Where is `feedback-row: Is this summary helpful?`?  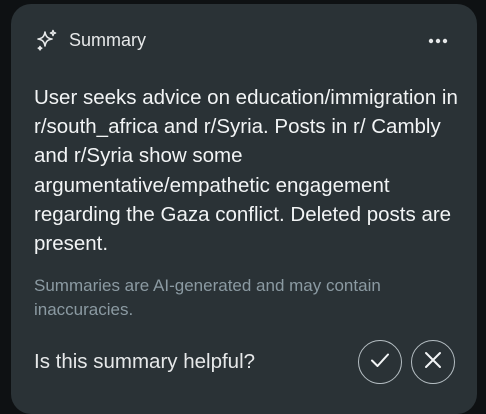
feedback-row: Is this summary helpful? is located at coordinates (244, 362).